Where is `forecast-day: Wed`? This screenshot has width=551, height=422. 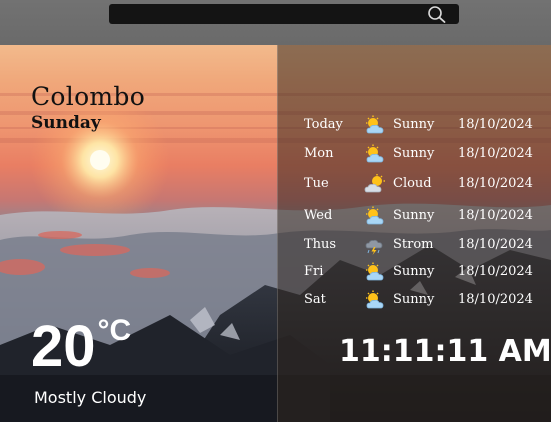 forecast-day: Wed is located at coordinates (318, 215).